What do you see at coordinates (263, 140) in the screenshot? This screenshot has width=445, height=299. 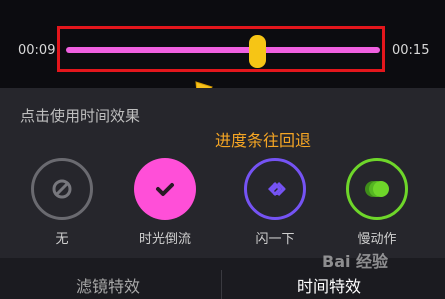 I see `annotation-text: 进度条往回退` at bounding box center [263, 140].